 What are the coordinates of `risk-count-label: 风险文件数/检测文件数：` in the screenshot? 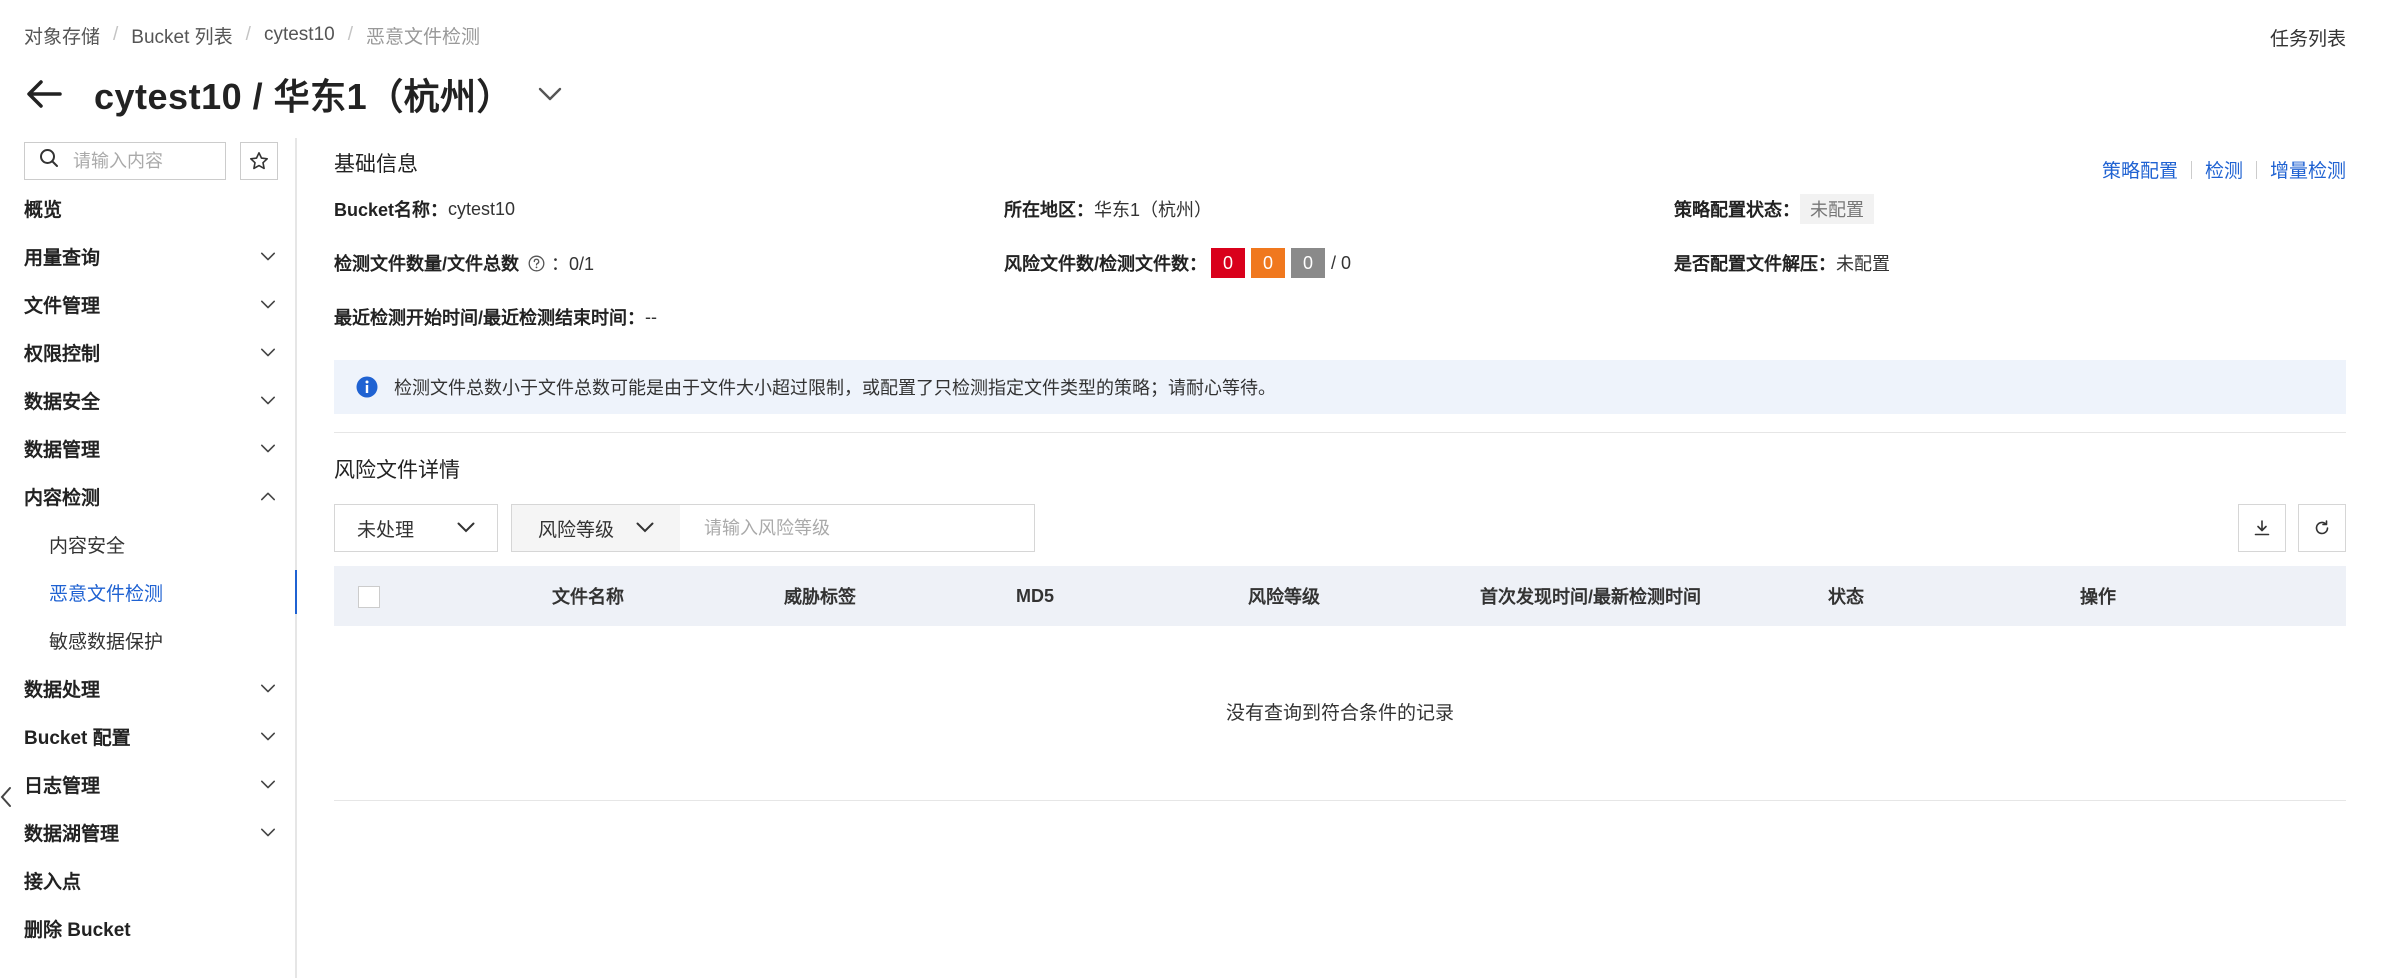 It's located at (1105, 264).